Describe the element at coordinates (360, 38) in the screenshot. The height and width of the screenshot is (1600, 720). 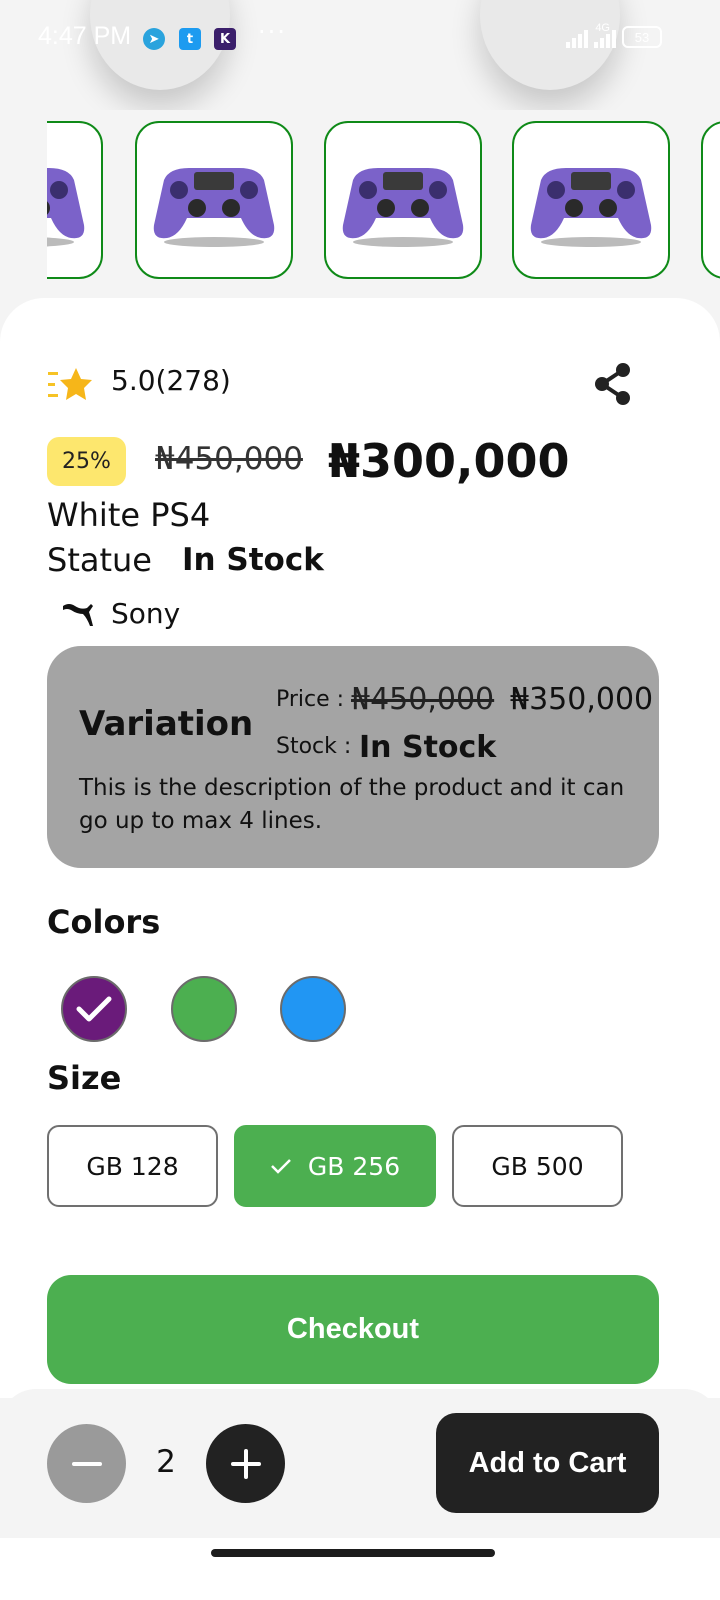
I see `status-bar: 4:47 PM ➤ t K ··· 4G 53` at that location.